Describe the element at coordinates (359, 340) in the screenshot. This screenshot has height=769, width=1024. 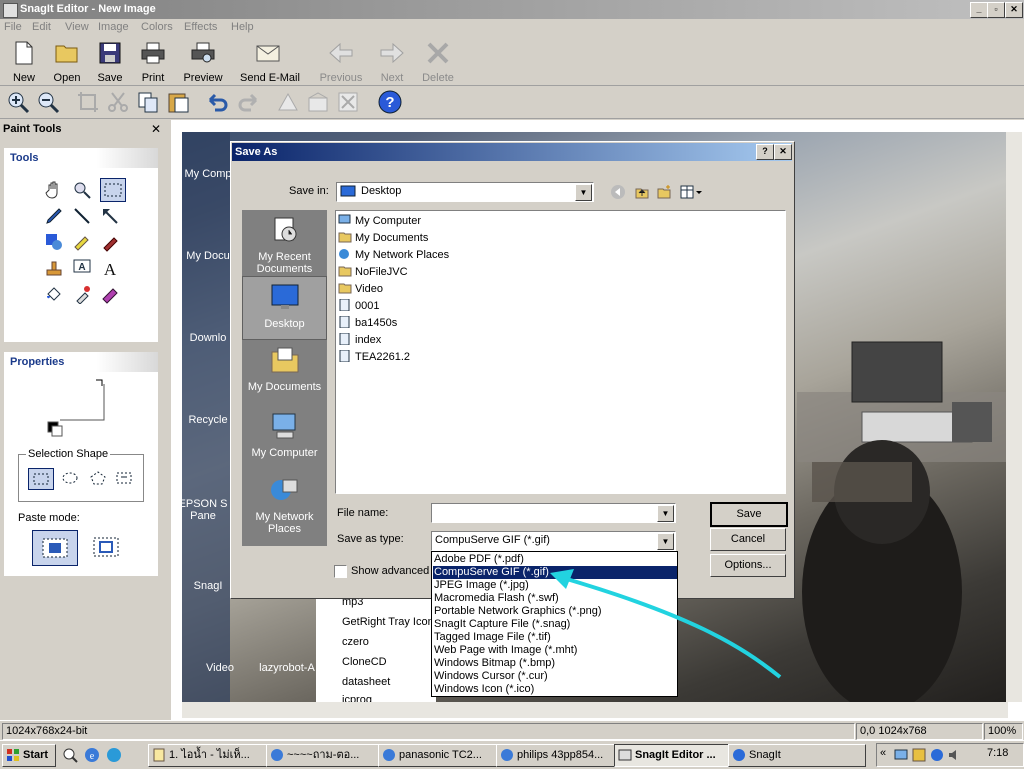
I see `list-item: index` at that location.